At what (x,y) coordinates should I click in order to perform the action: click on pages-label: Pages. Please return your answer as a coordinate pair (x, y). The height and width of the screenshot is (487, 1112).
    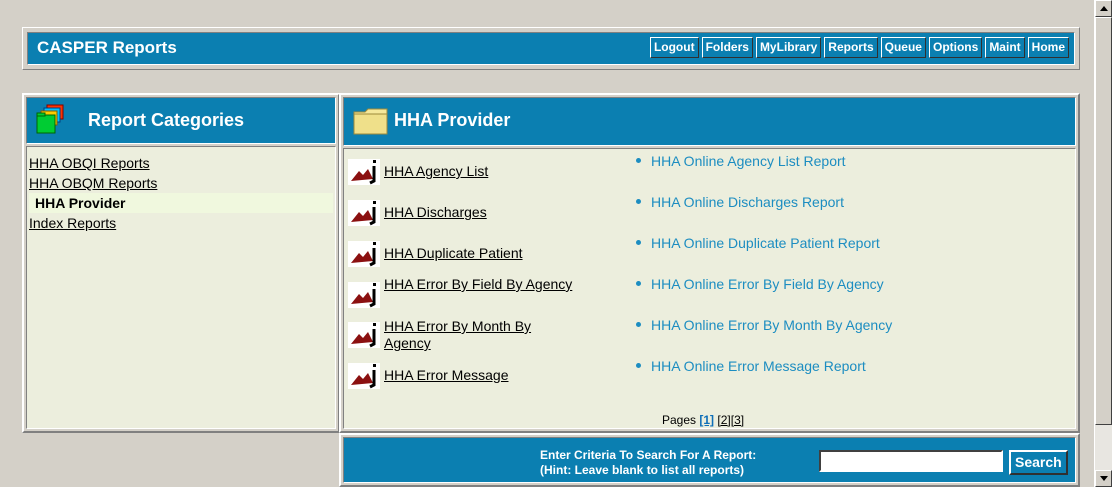
    Looking at the image, I should click on (679, 420).